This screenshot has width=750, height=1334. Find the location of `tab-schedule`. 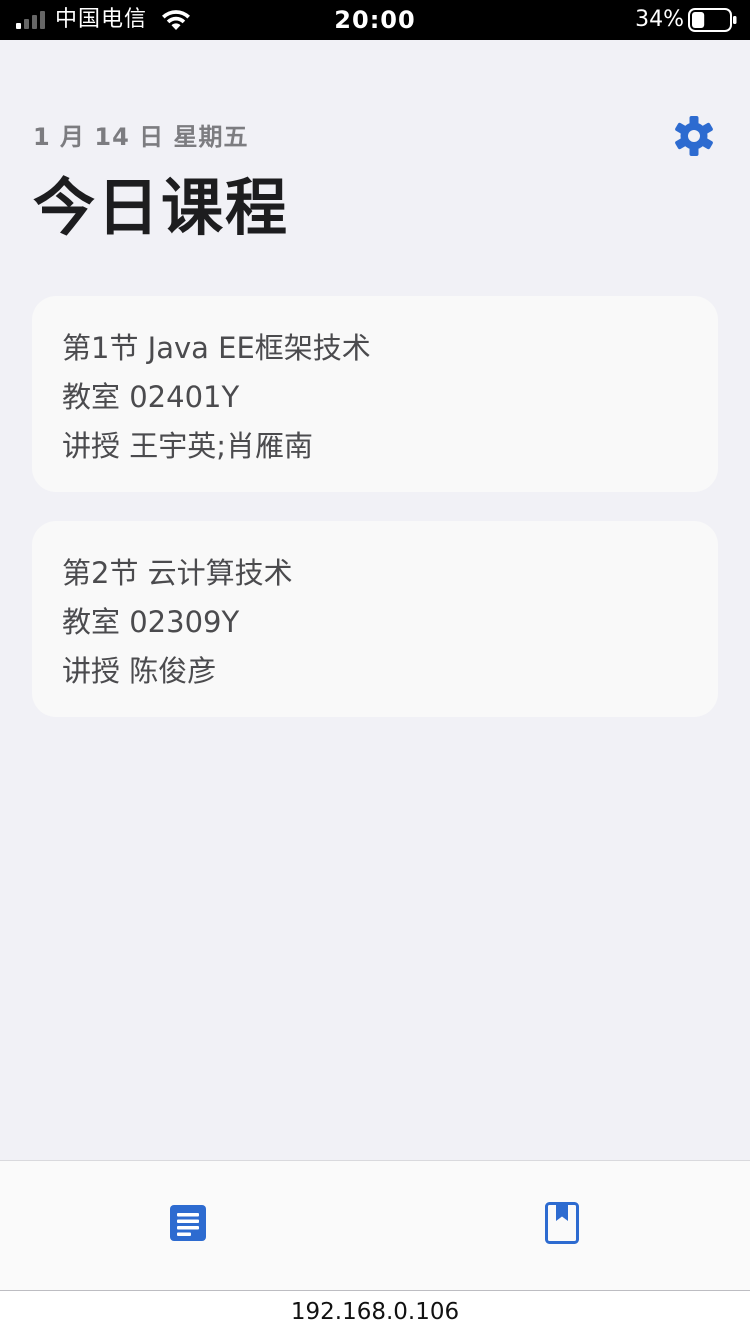

tab-schedule is located at coordinates (188, 1223).